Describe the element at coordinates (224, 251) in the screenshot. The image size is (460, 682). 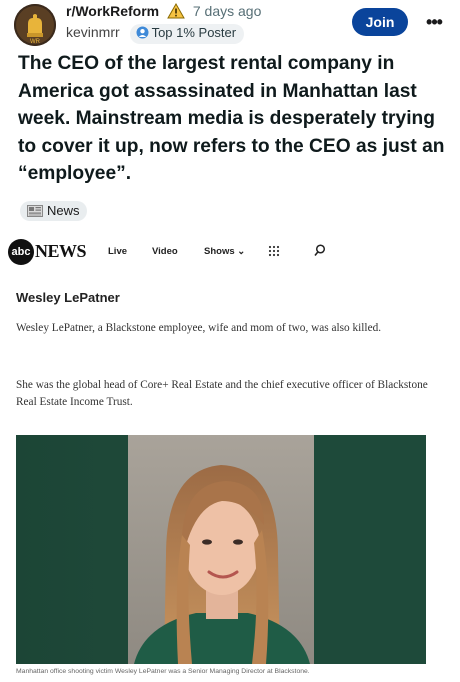
I see `nav-shows: Shows ⌄` at that location.